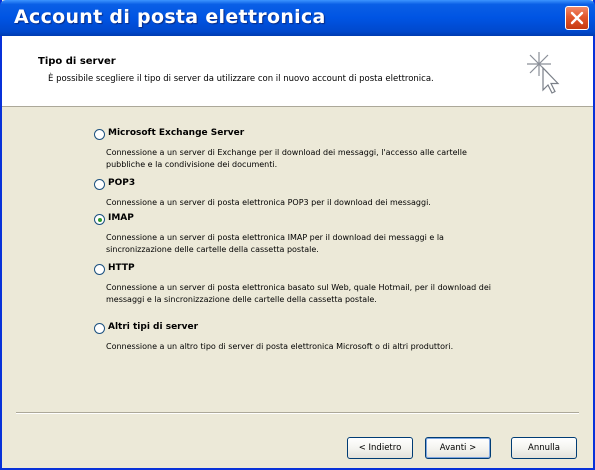  What do you see at coordinates (99, 184) in the screenshot?
I see `radio-pop3` at bounding box center [99, 184].